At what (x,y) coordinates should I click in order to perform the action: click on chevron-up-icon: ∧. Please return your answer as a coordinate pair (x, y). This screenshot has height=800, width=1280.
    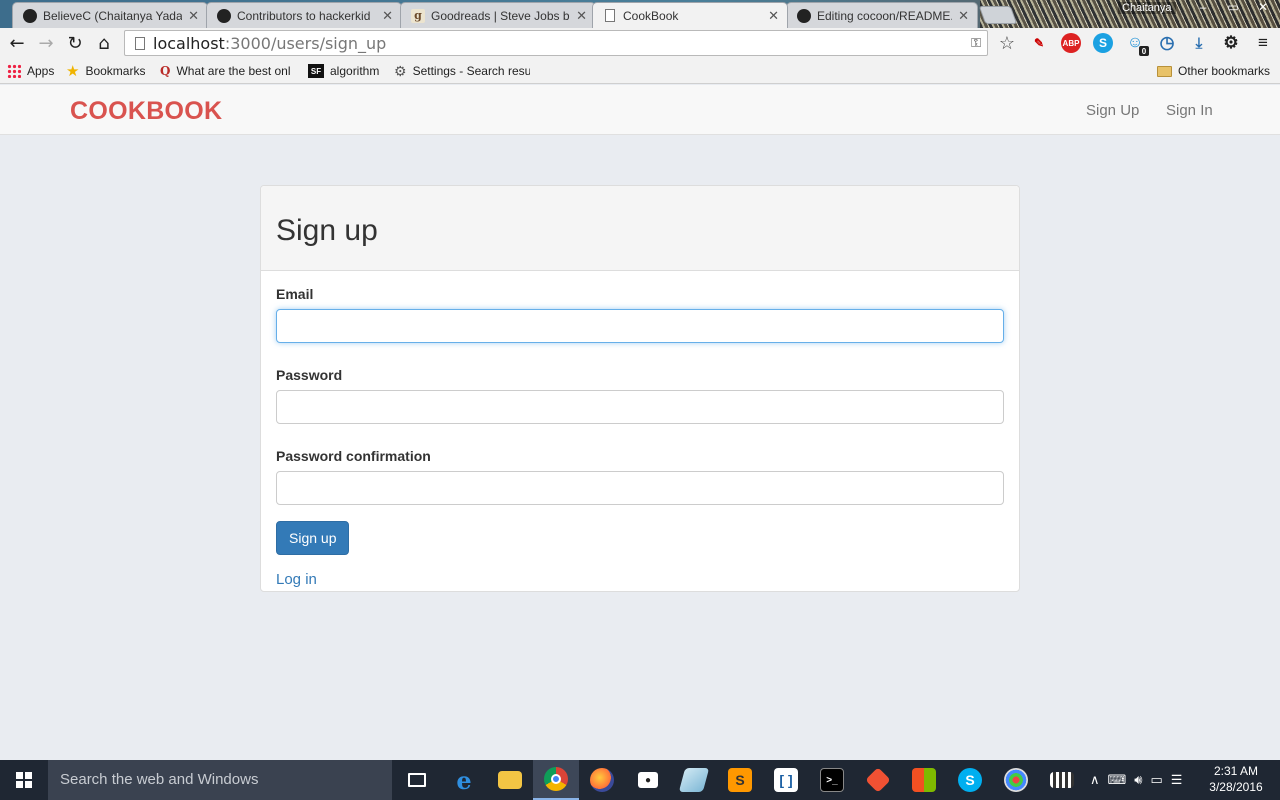
    Looking at the image, I should click on (1095, 780).